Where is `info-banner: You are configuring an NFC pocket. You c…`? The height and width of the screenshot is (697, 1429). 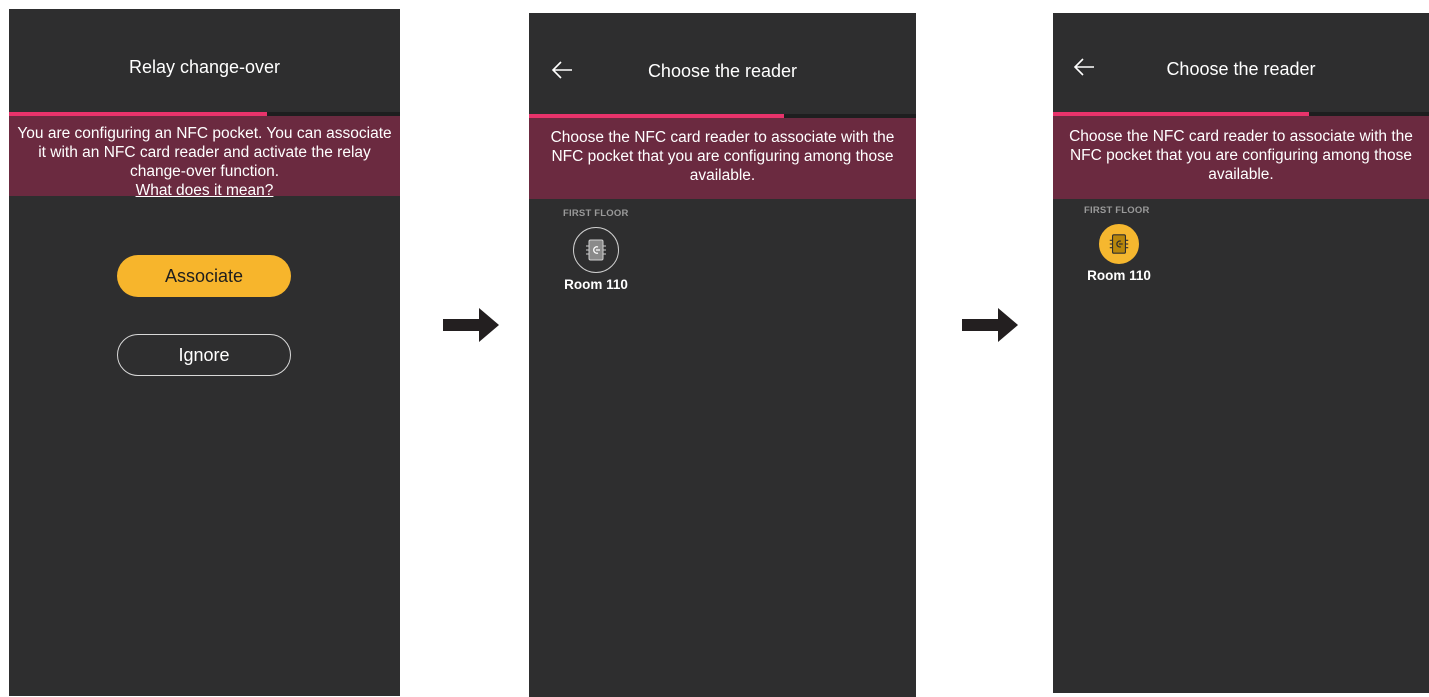 info-banner: You are configuring an NFC pocket. You c… is located at coordinates (204, 157).